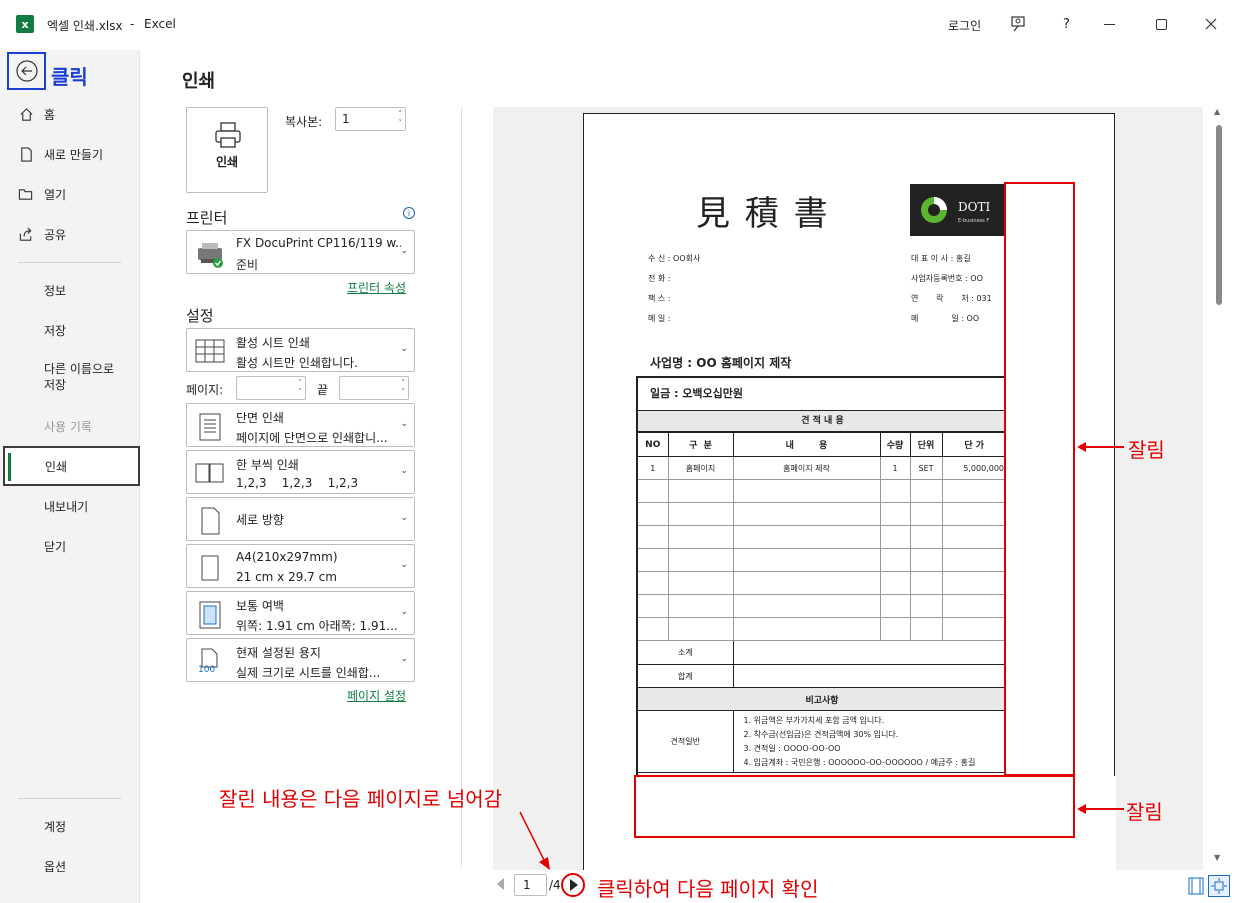  I want to click on nav-save-label: 저장, so click(55, 330).